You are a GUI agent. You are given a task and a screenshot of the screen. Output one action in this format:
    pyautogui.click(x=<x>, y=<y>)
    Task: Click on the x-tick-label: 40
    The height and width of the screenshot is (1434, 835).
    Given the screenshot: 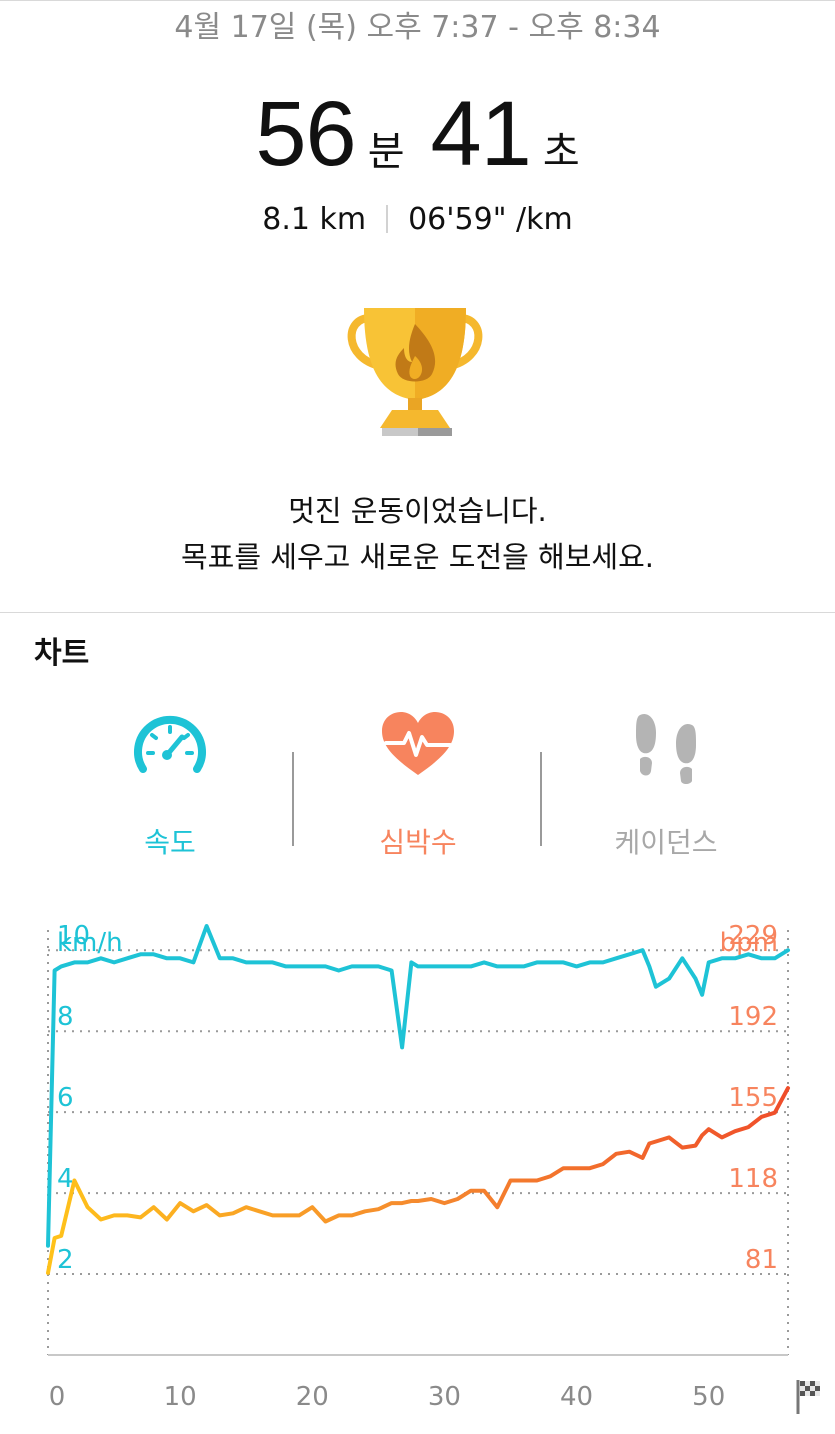 What is the action you would take?
    pyautogui.click(x=576, y=1397)
    